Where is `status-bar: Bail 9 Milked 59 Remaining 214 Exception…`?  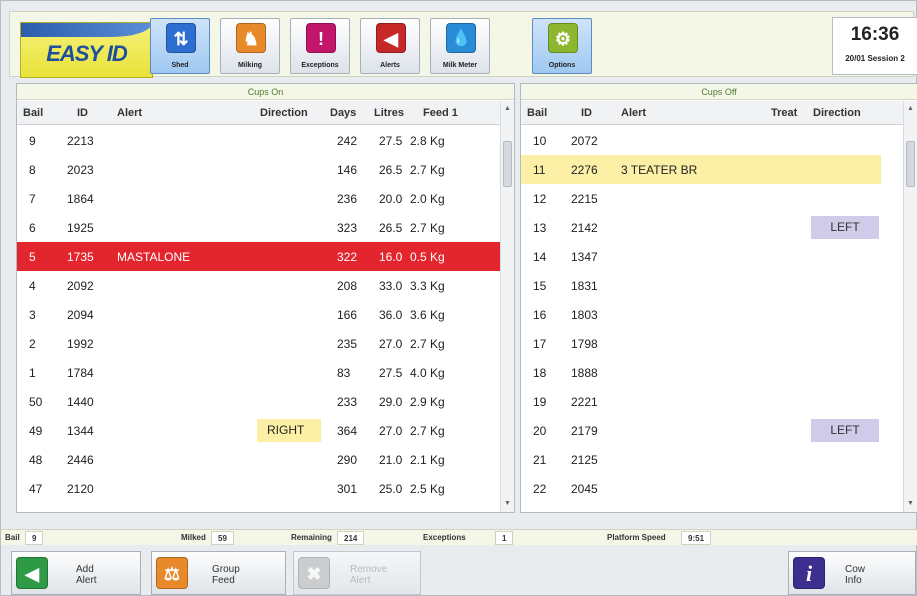 status-bar: Bail 9 Milked 59 Remaining 214 Exception… is located at coordinates (459, 537).